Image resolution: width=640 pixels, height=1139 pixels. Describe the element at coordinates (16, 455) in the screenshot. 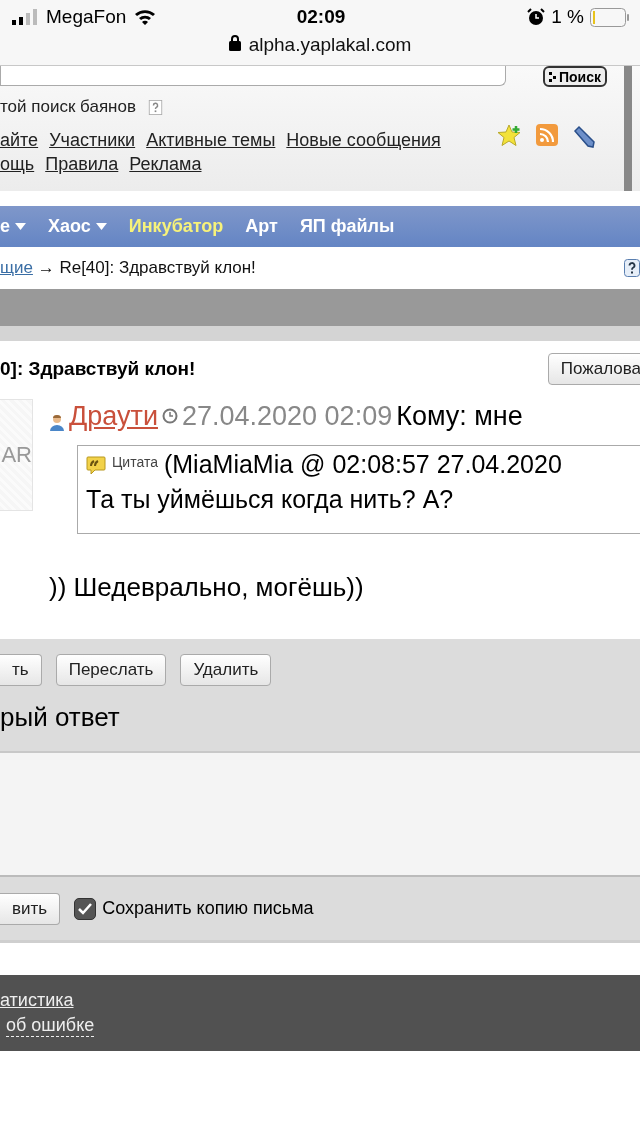

I see `avatar-text: AR` at that location.